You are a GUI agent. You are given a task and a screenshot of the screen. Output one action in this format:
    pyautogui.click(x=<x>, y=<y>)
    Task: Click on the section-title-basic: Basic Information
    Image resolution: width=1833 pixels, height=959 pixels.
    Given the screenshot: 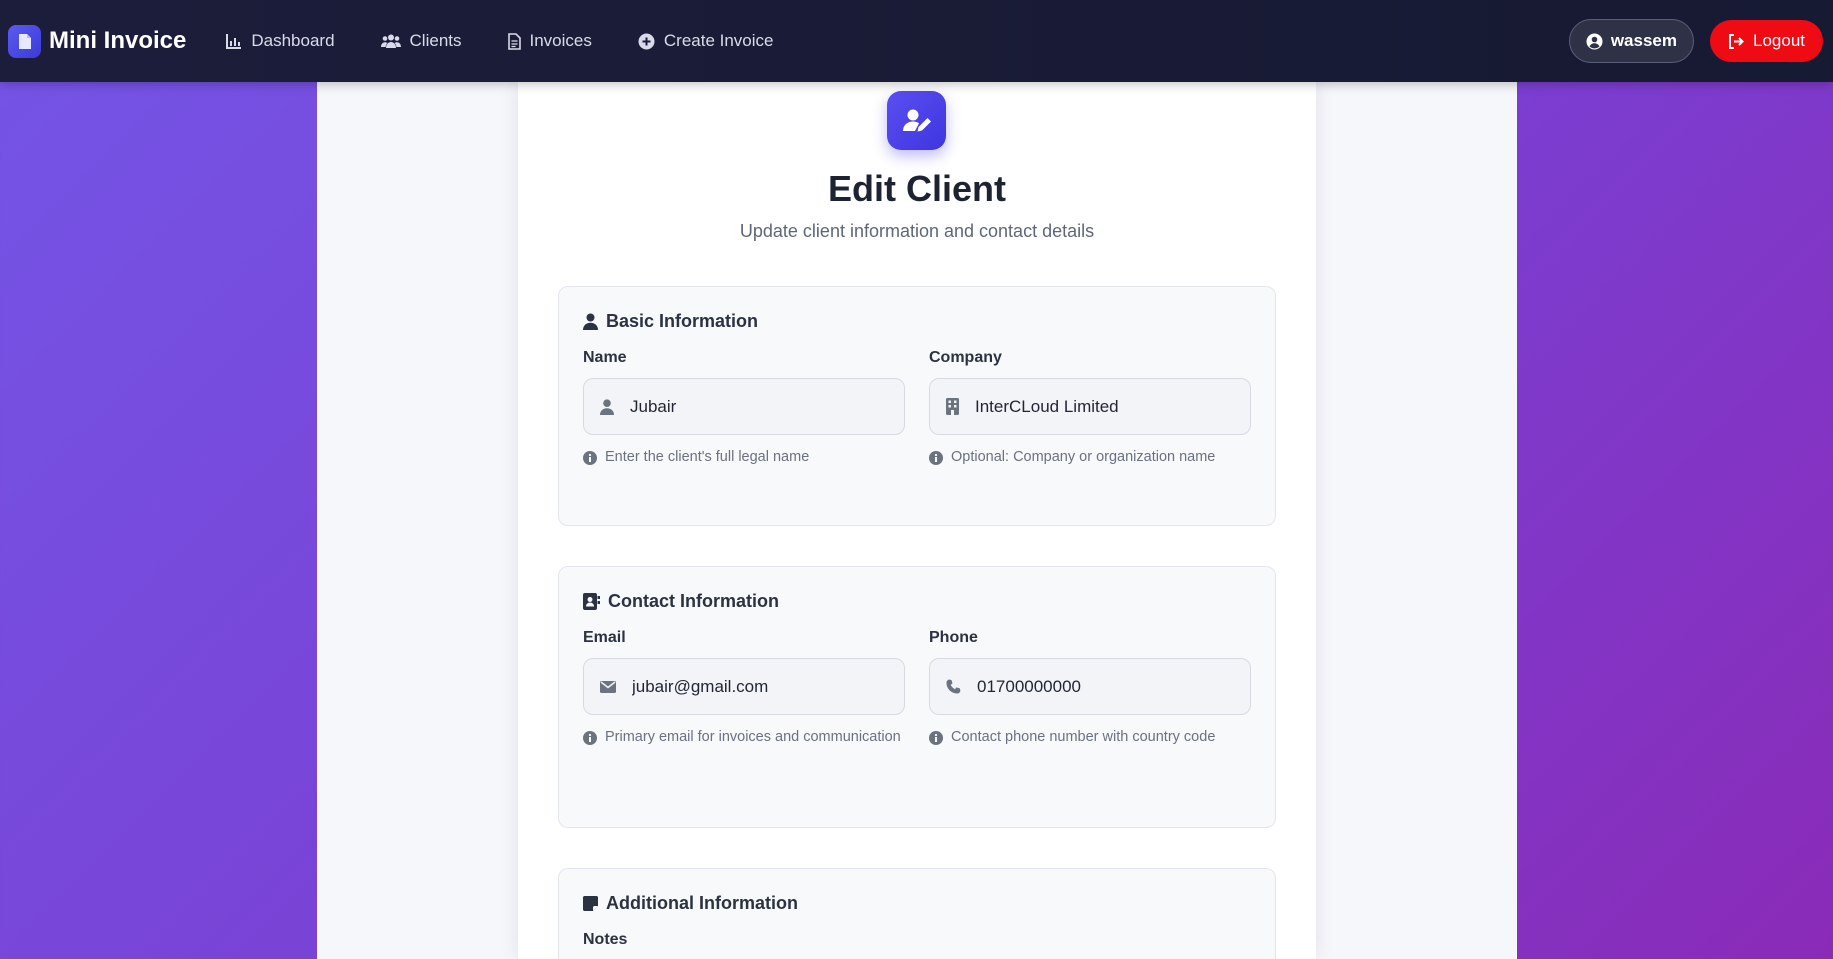 What is the action you would take?
    pyautogui.click(x=670, y=321)
    